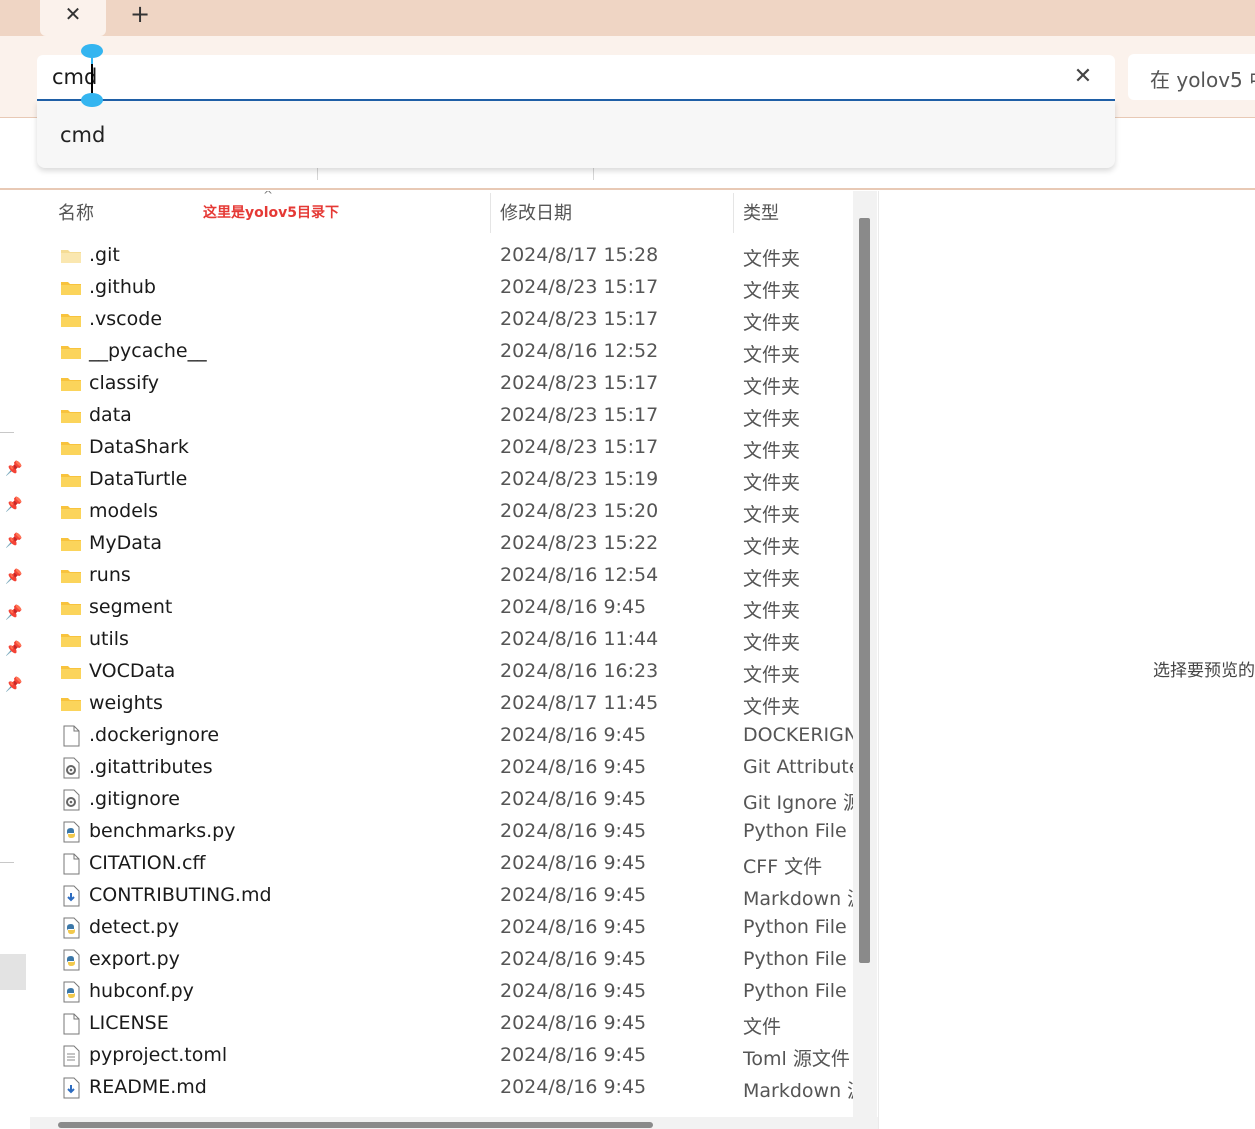 The image size is (1255, 1129). What do you see at coordinates (441, 993) in the screenshot?
I see `file-row: hubconf.py 2024/8/16 9:45 Python File` at bounding box center [441, 993].